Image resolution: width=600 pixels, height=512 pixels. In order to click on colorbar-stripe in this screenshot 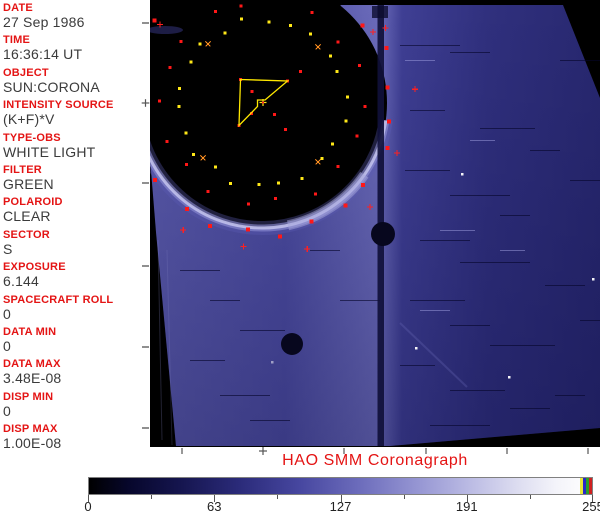, I will do `click(590, 486)`.